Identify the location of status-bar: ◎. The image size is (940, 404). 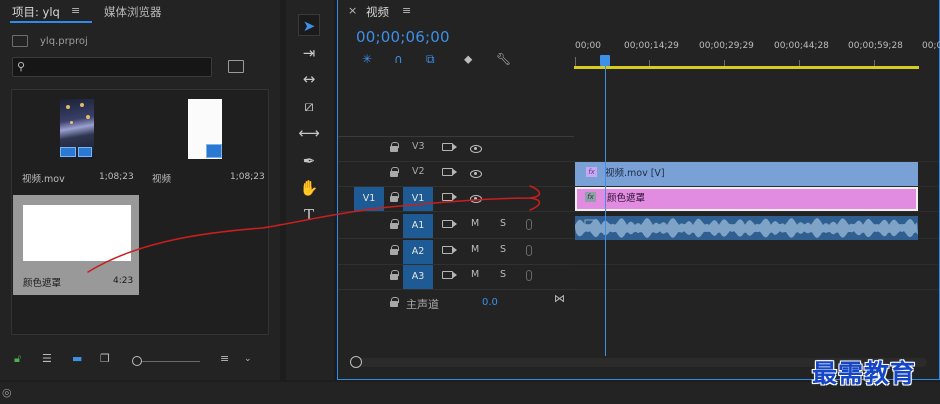
(470, 393).